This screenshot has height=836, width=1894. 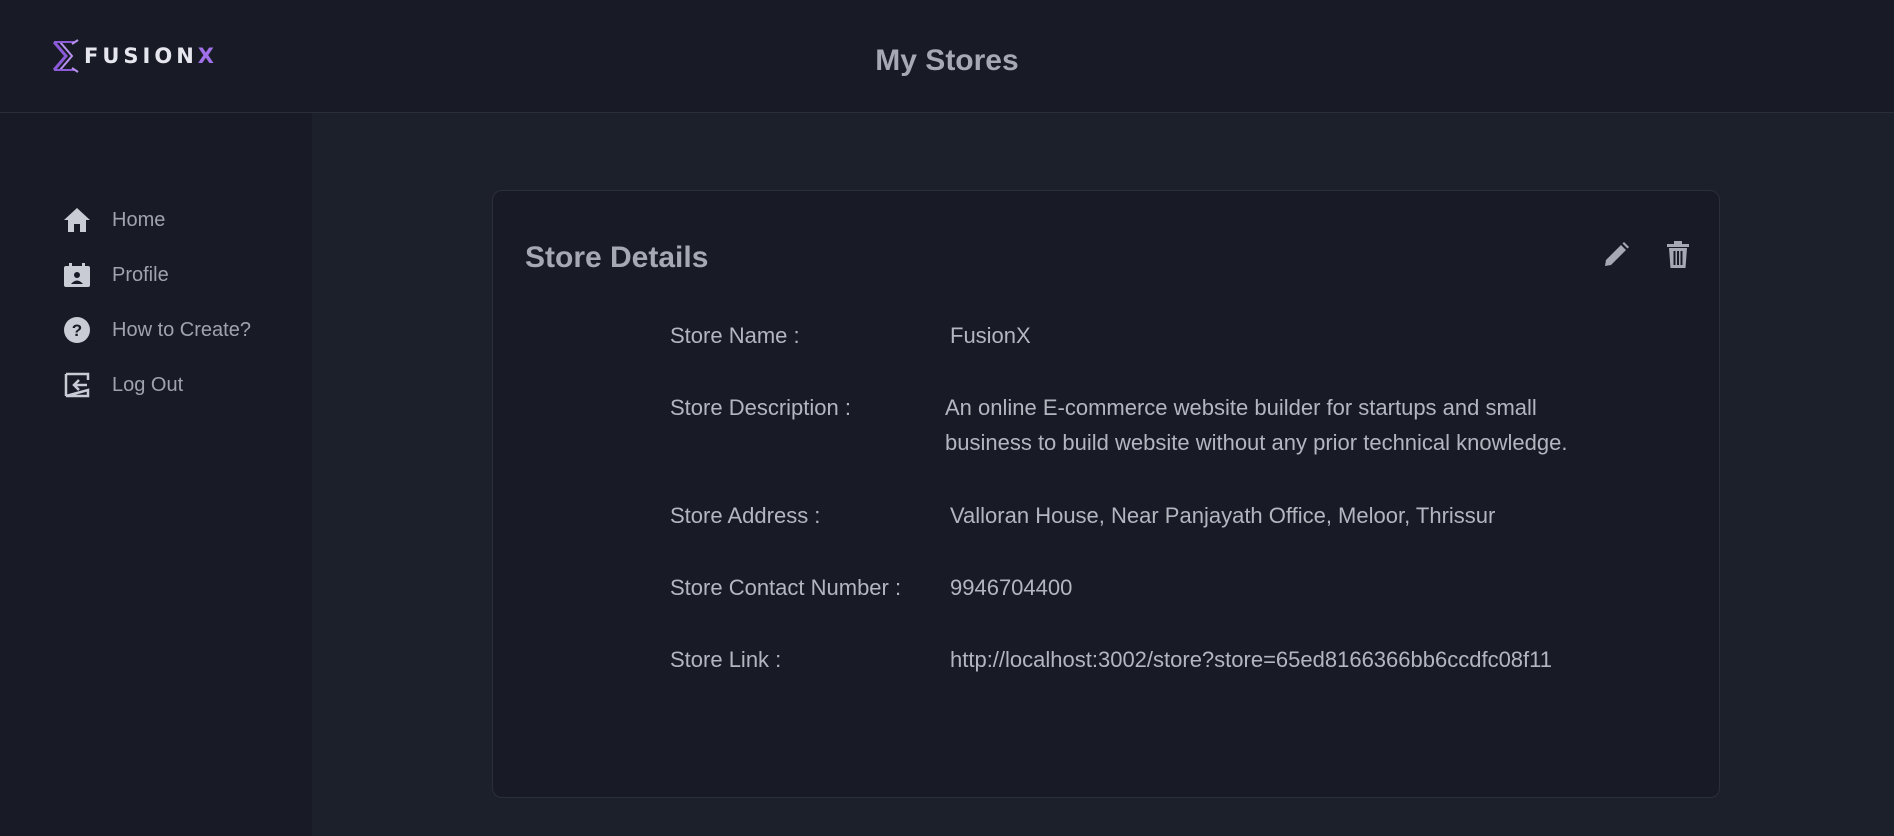 I want to click on store-description-label: Store Description :, so click(x=760, y=407).